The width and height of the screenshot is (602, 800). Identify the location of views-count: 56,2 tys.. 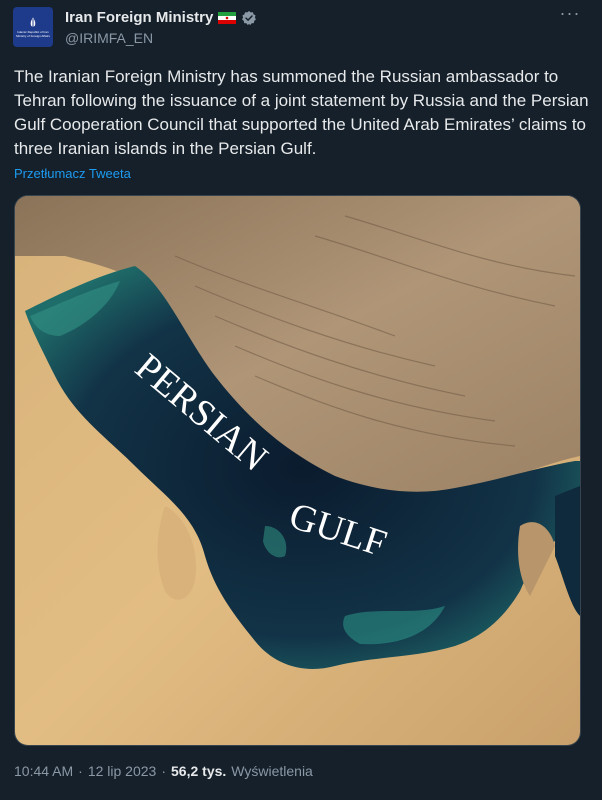
(199, 771).